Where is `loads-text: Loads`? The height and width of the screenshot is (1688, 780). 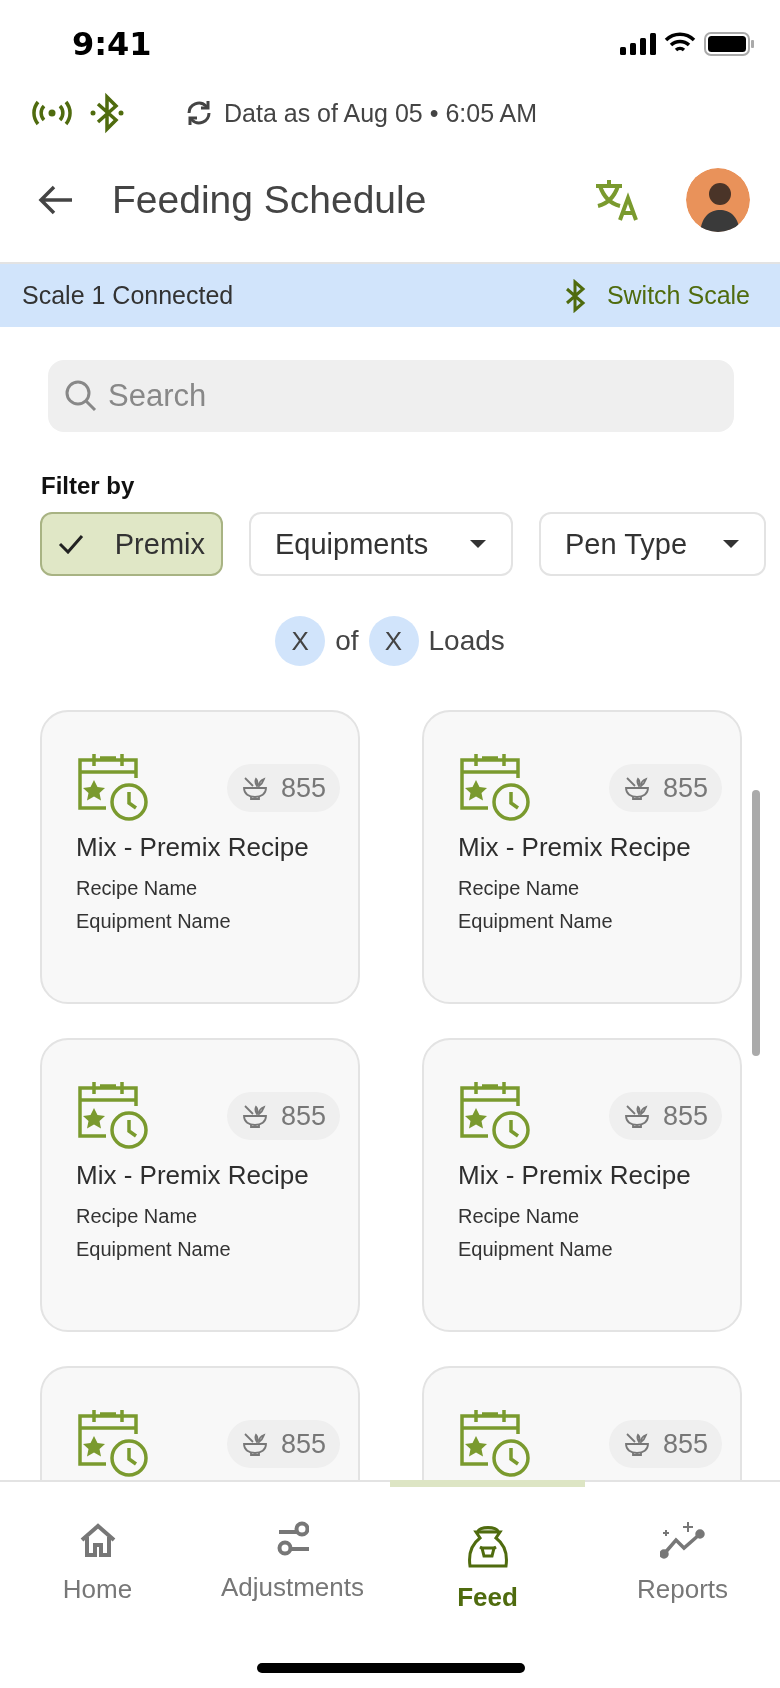 loads-text: Loads is located at coordinates (466, 641).